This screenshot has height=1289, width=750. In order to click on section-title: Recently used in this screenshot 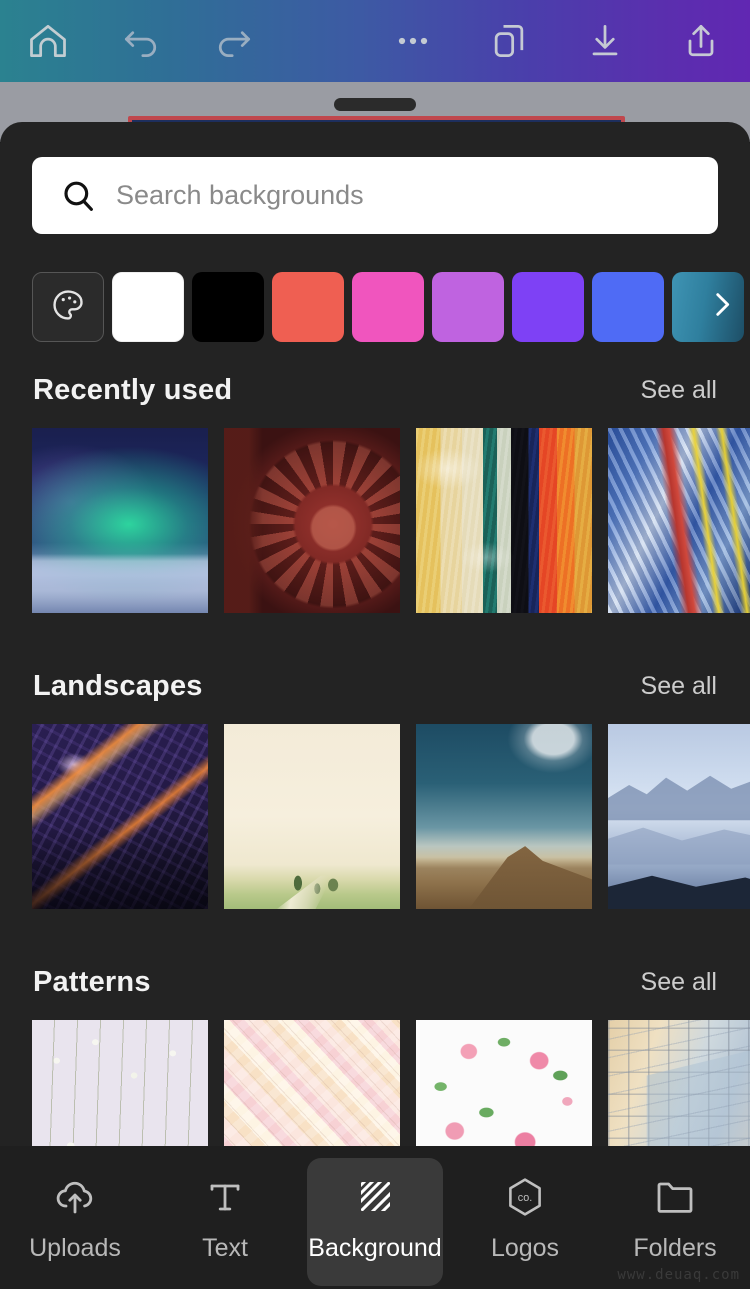, I will do `click(133, 389)`.